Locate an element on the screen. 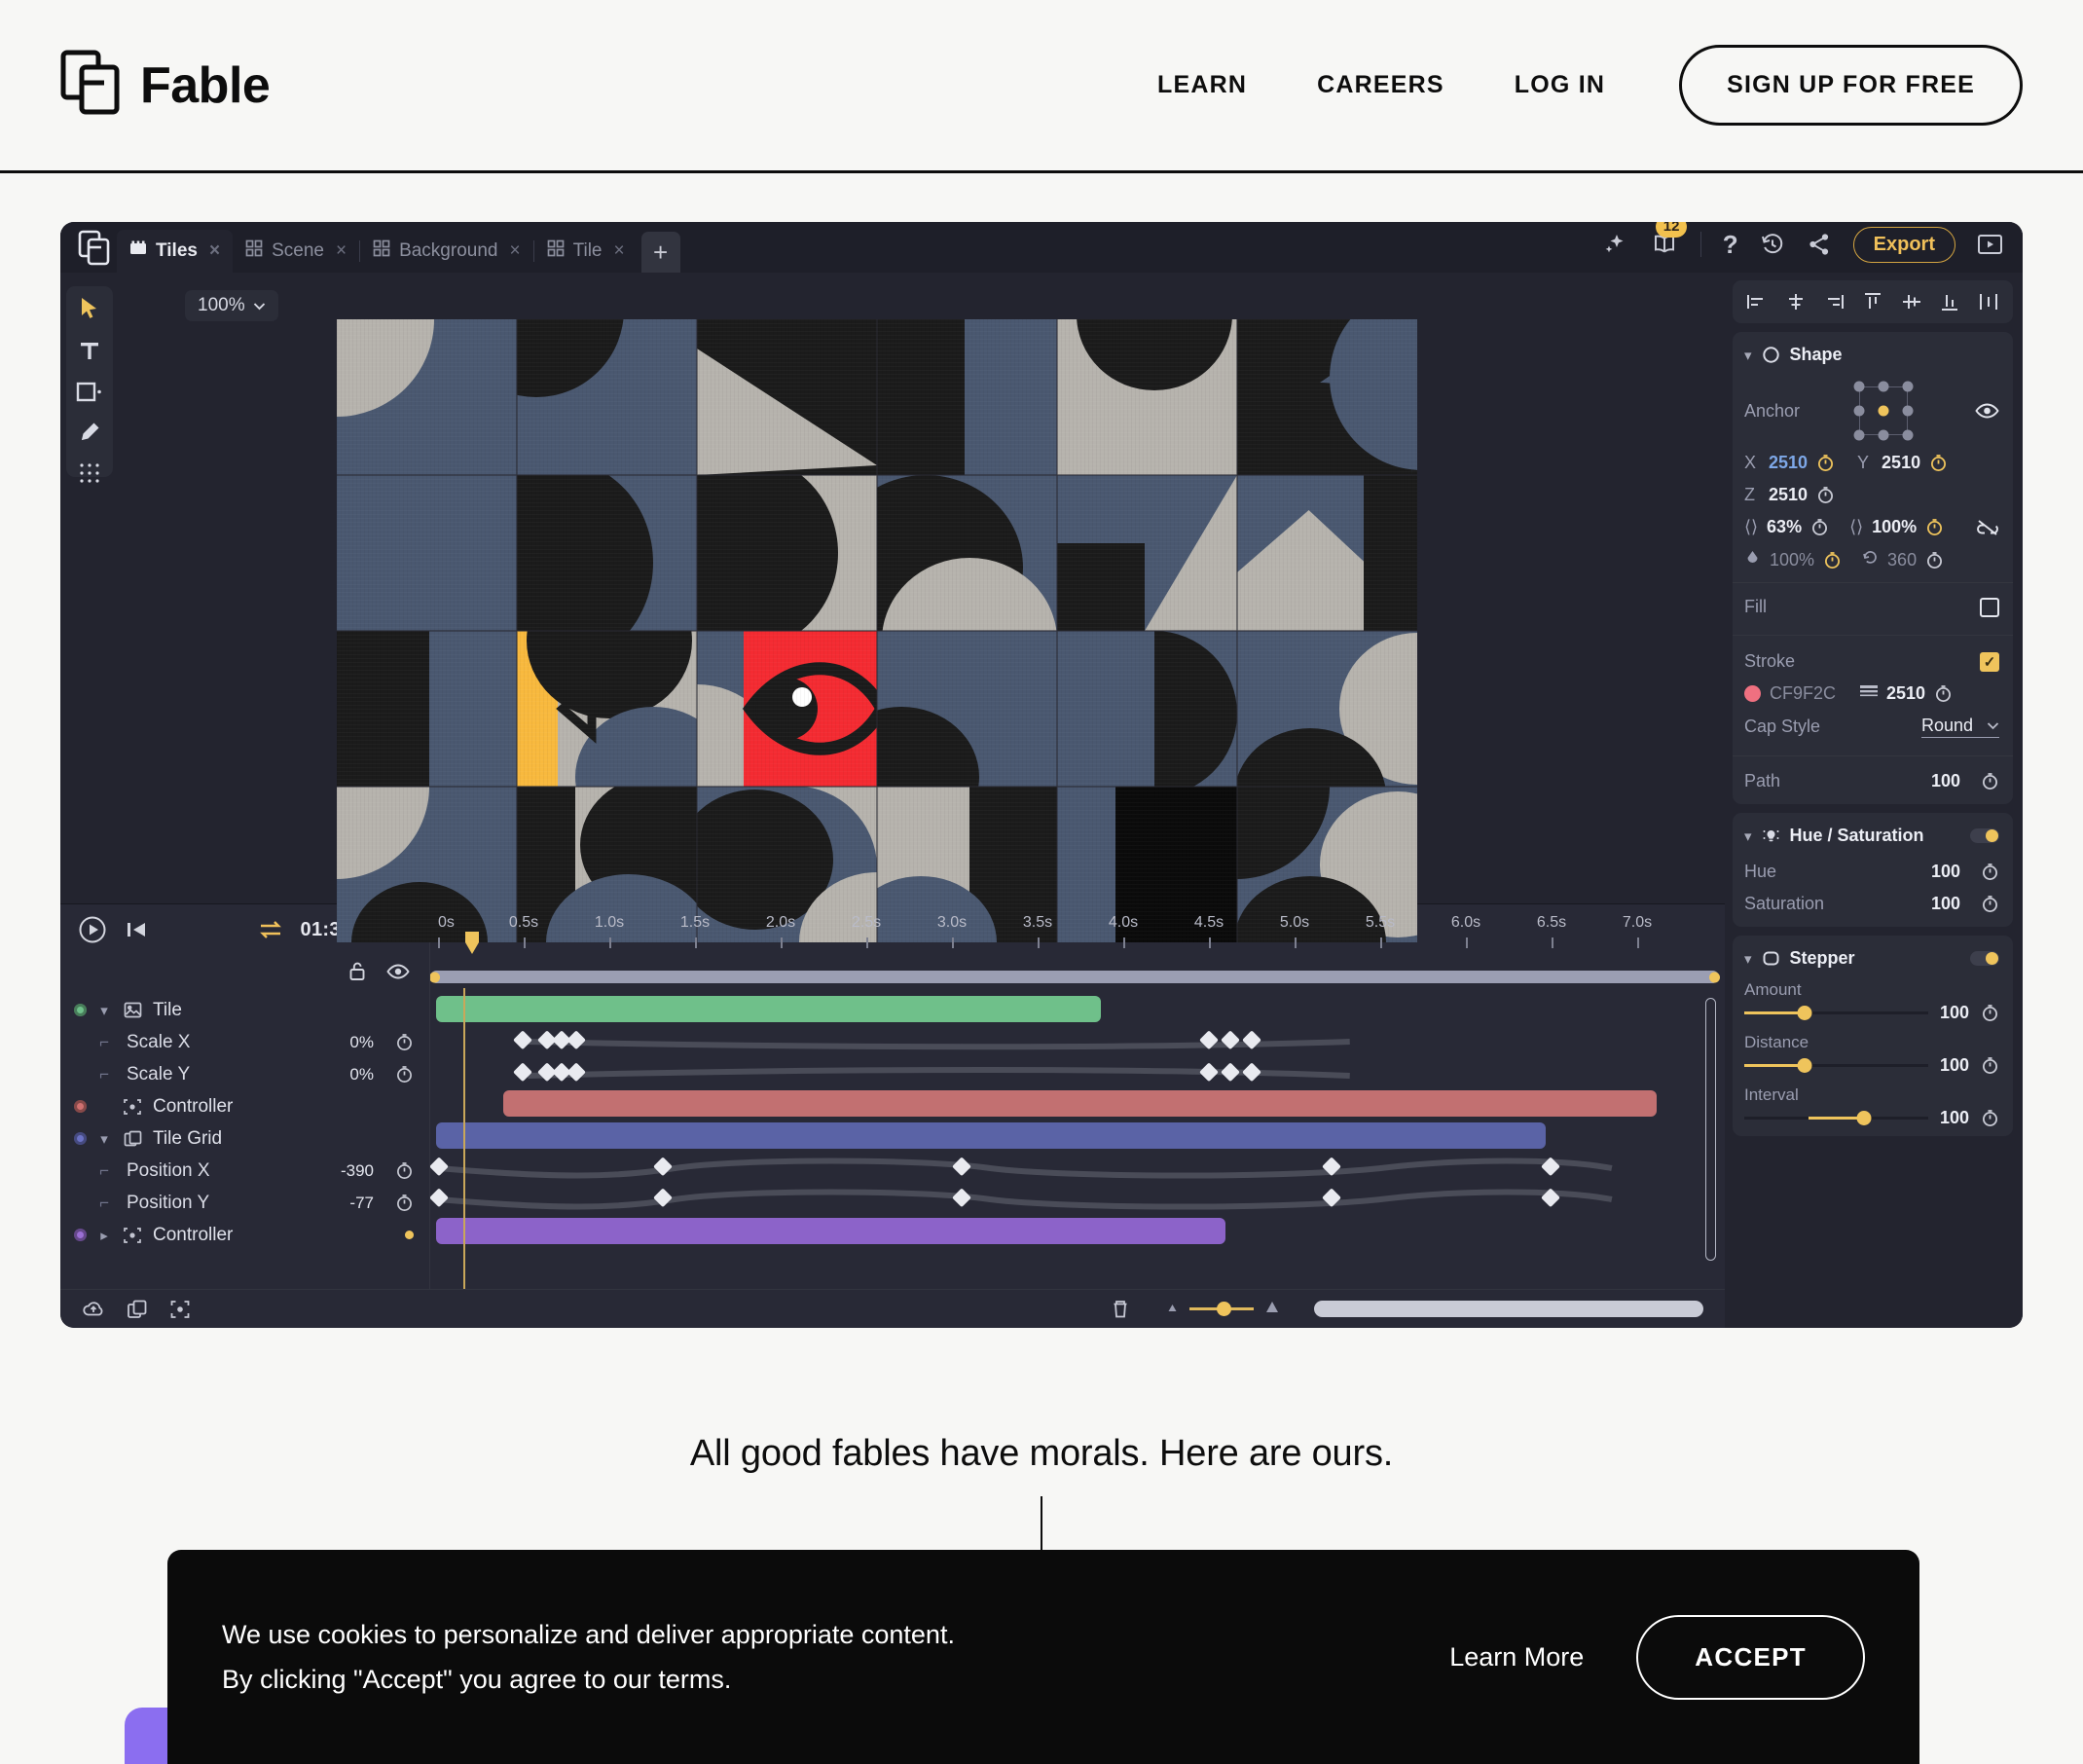 This screenshot has width=2083, height=1764. distance-value: 100 is located at coordinates (1955, 1065).